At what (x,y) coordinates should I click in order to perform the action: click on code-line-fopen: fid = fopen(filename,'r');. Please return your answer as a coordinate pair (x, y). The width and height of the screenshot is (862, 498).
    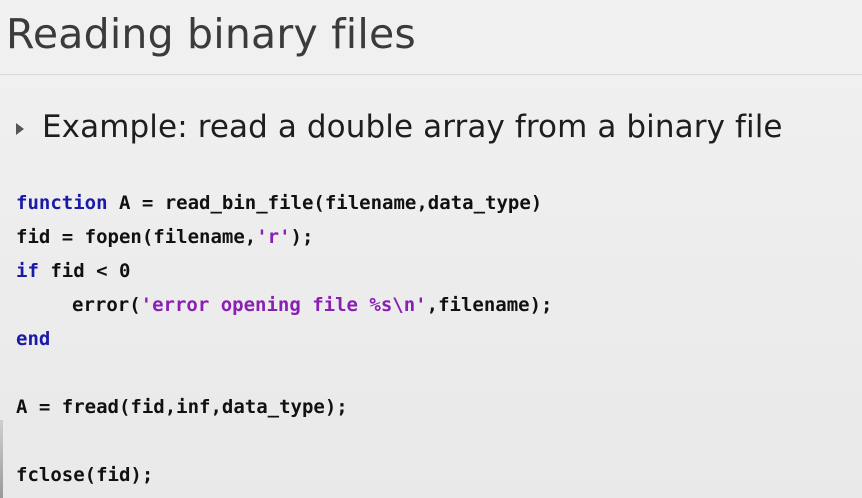
    Looking at the image, I should click on (284, 237).